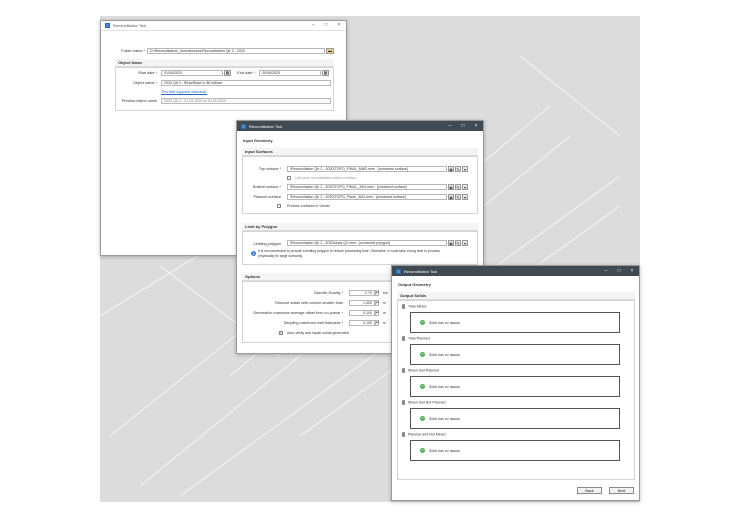  Describe the element at coordinates (445, 451) in the screenshot. I see `solid-status-planned-not-mined: Solid has no issues.` at that location.